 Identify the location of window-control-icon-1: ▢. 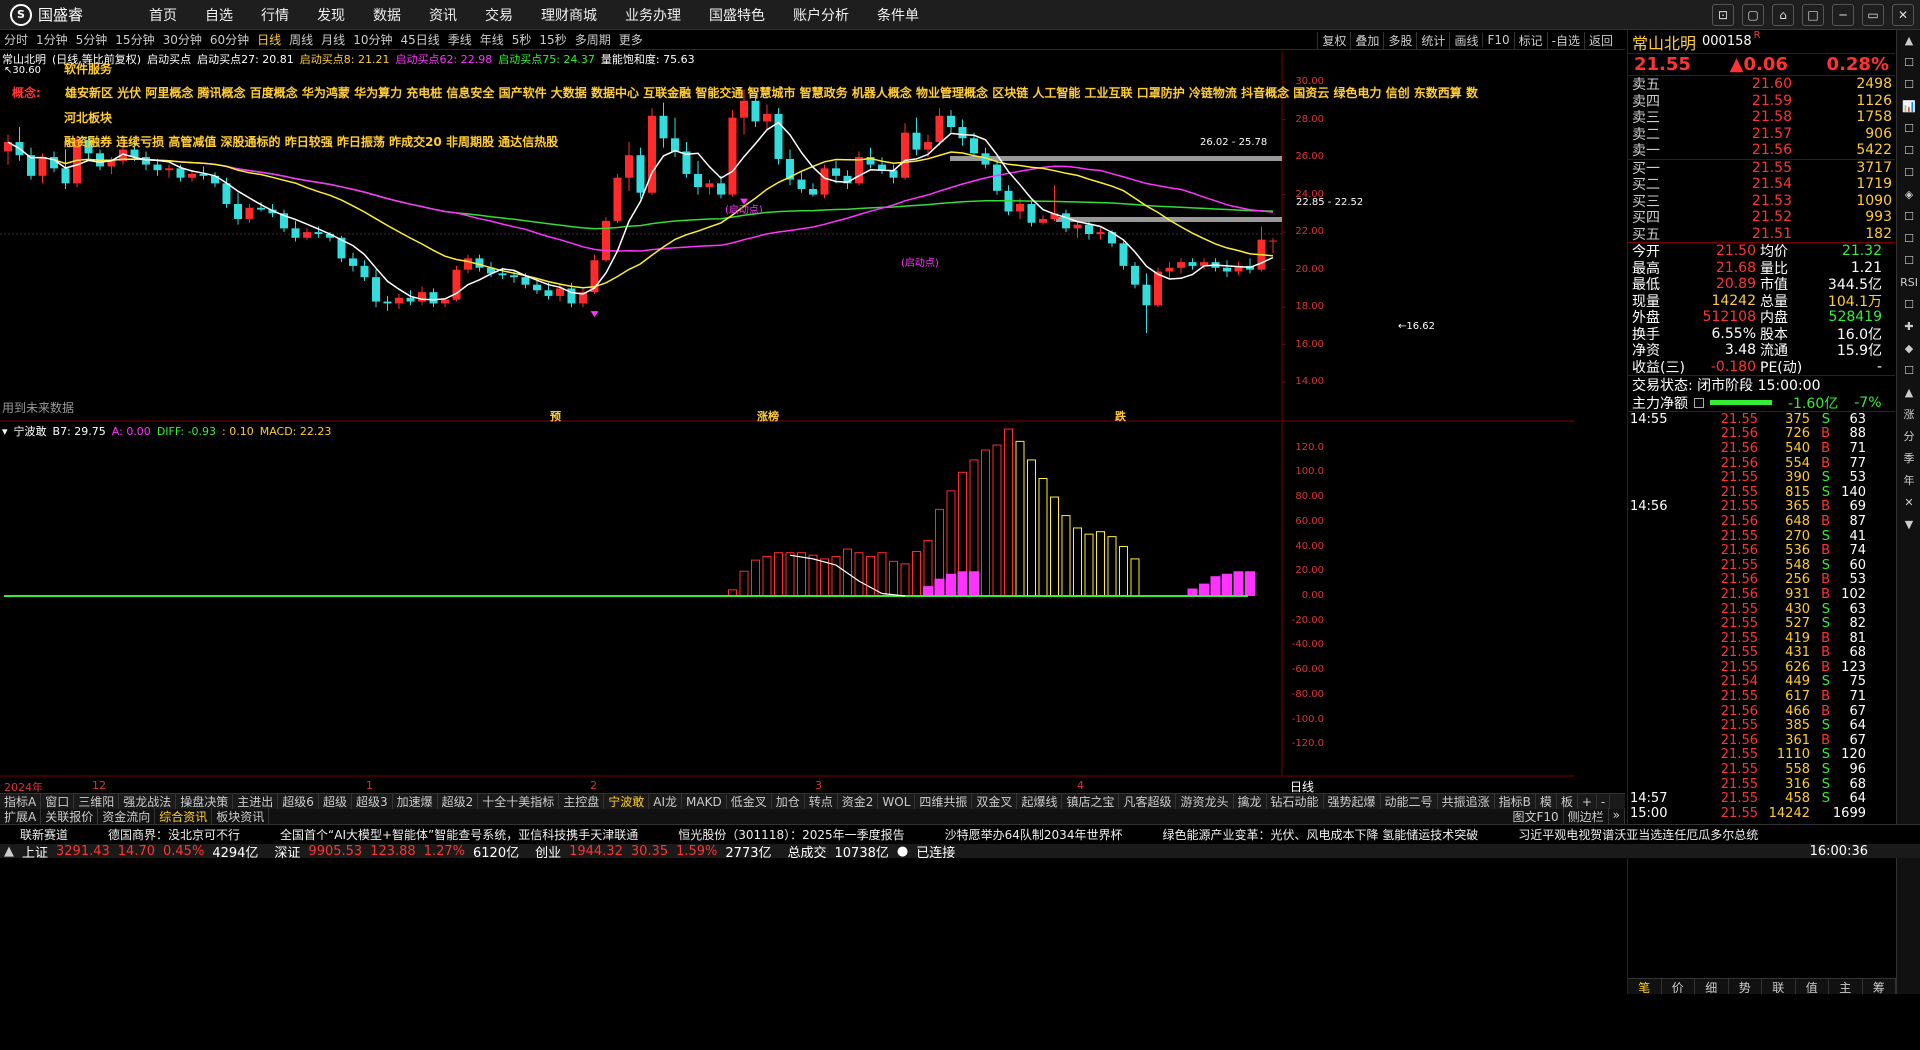
(1753, 15).